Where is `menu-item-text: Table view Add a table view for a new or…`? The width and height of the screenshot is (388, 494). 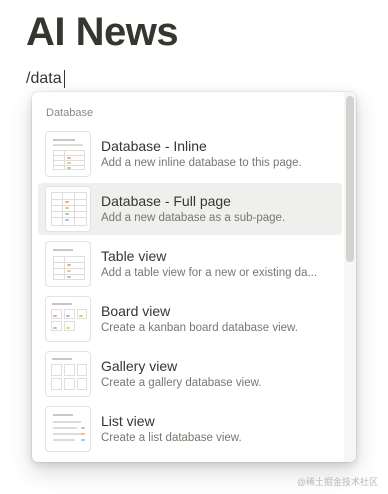
menu-item-text: Table view Add a table view for a new or… is located at coordinates (209, 264).